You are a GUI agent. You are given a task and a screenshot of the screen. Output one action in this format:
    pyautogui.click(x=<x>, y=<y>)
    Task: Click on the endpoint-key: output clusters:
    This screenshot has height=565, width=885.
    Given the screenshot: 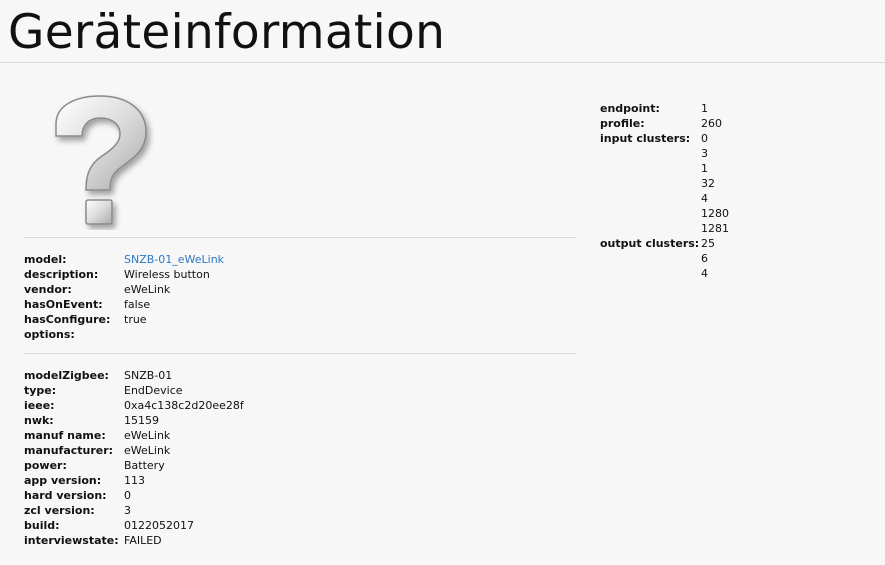 What is the action you would take?
    pyautogui.click(x=650, y=243)
    